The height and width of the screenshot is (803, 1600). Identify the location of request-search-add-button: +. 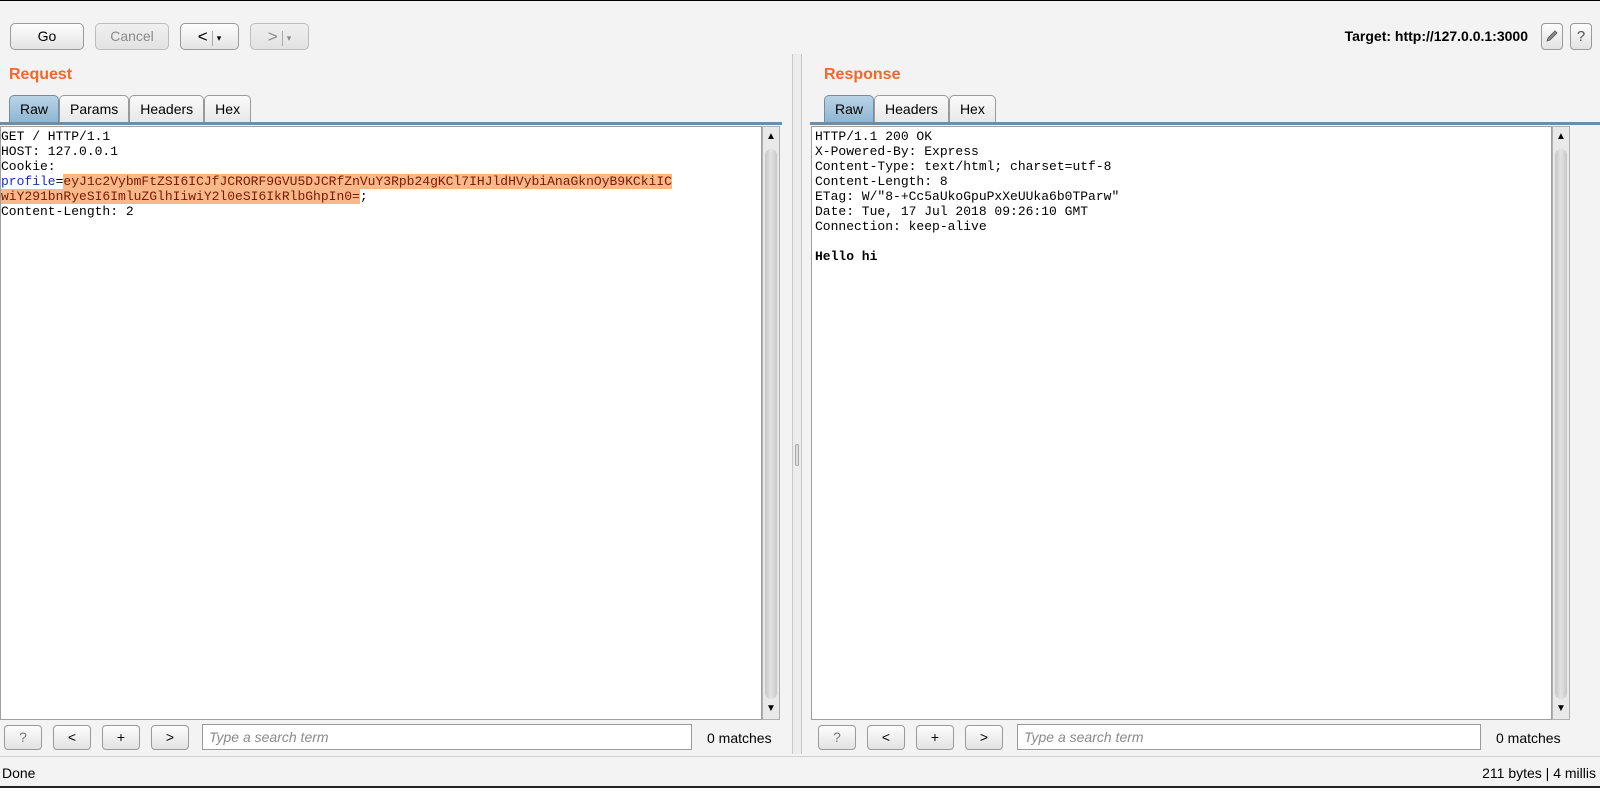
(121, 737).